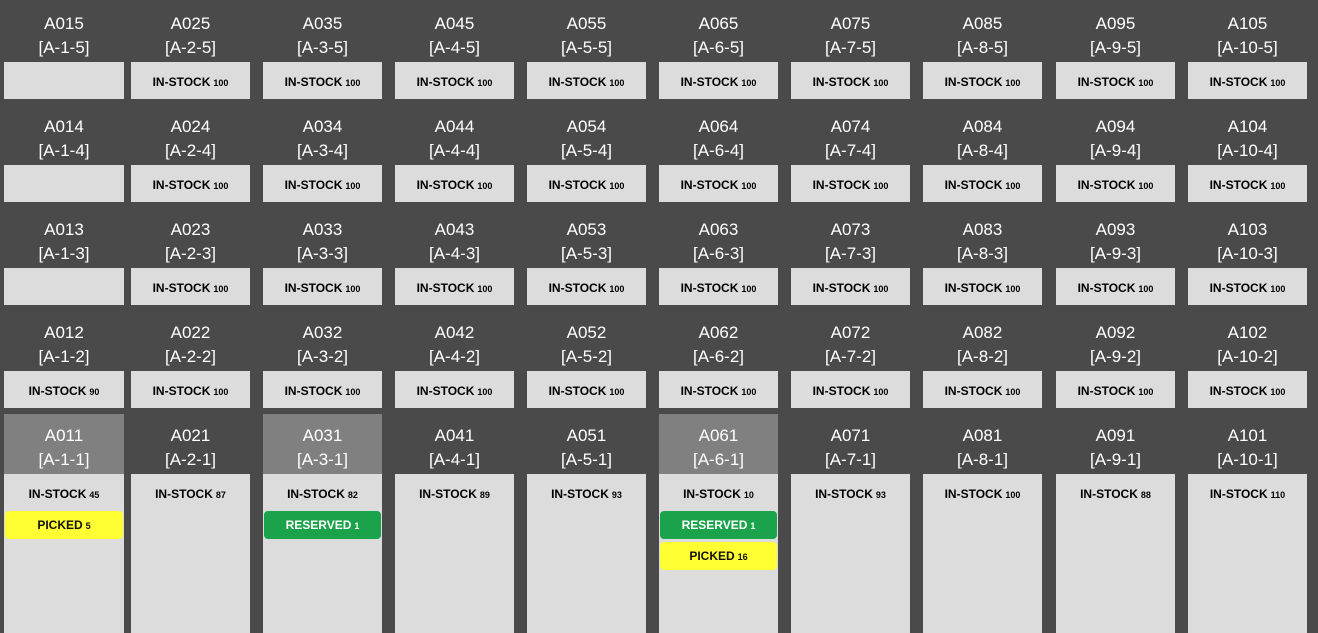 This screenshot has height=633, width=1318. Describe the element at coordinates (454, 50) in the screenshot. I see `bin-cell: A045 [A-4-5] IN-STOCK 100` at that location.